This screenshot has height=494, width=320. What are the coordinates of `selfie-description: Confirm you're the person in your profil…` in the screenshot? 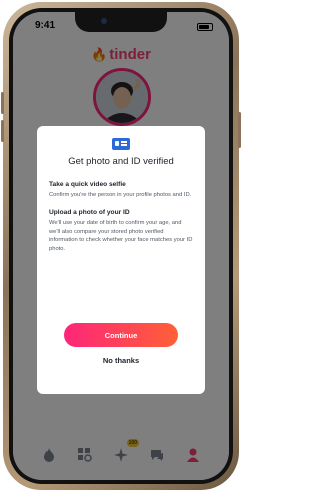 It's located at (120, 195).